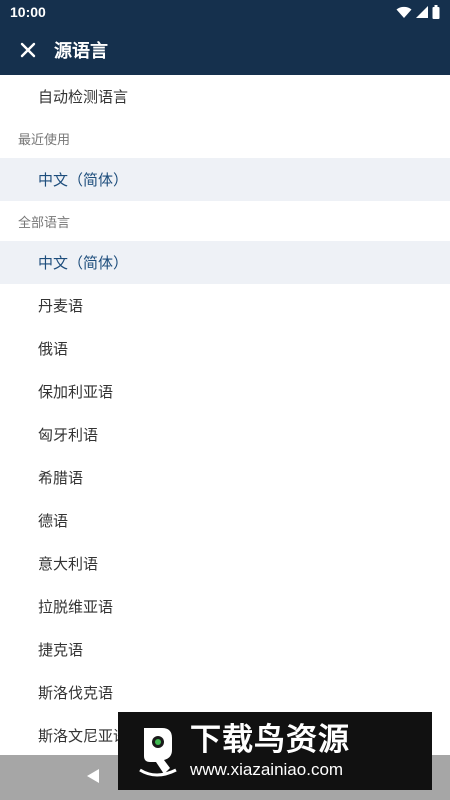 The image size is (450, 800). What do you see at coordinates (422, 12) in the screenshot?
I see `cell-signal-icon` at bounding box center [422, 12].